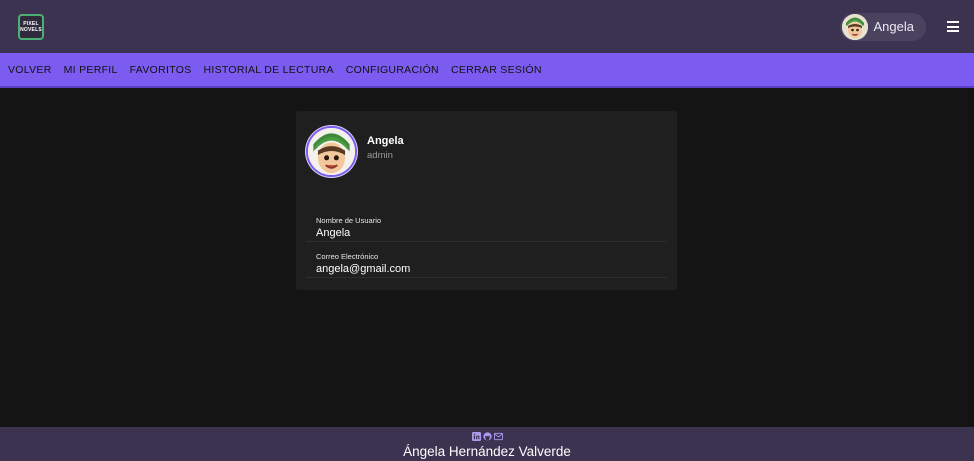 The height and width of the screenshot is (461, 974). Describe the element at coordinates (349, 220) in the screenshot. I see `username-label: Nombre de Usuario` at that location.